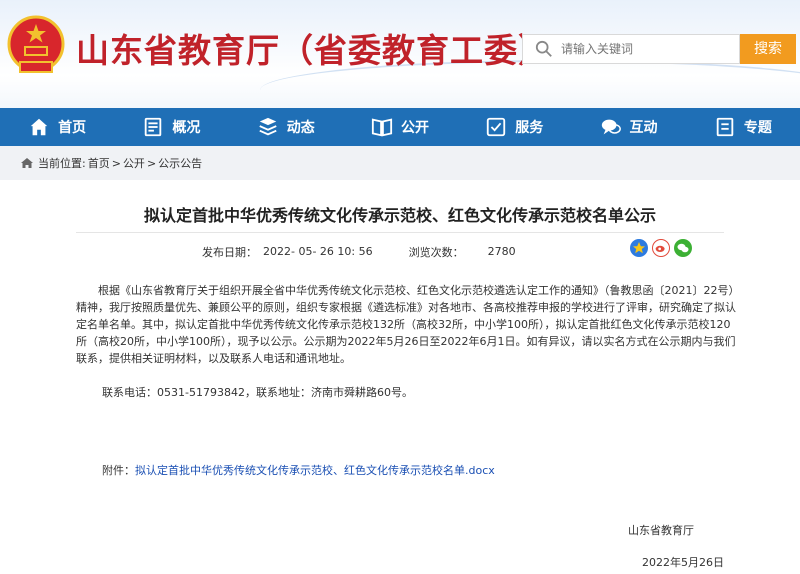  Describe the element at coordinates (399, 215) in the screenshot. I see `article-title: 拟认定首批中华优秀传统文化传承示范校、红色文化传承示范校名单公示` at that location.